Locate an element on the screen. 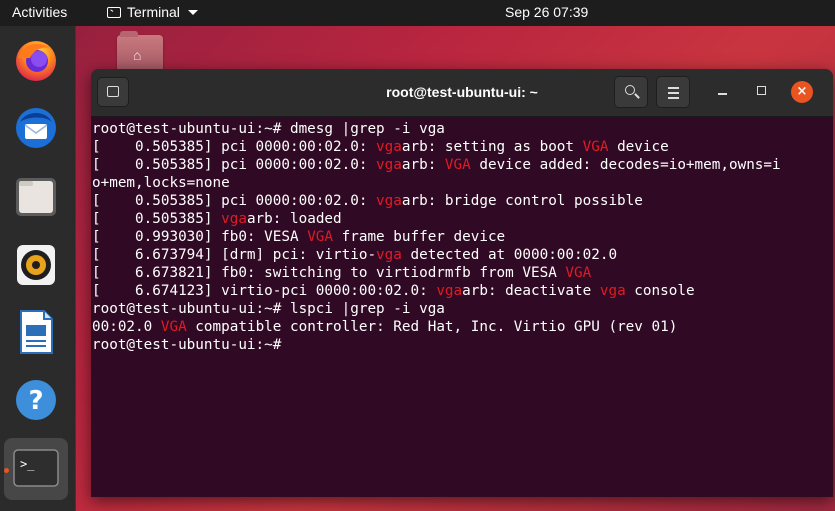 The height and width of the screenshot is (511, 835). terminal-icon: >_ is located at coordinates (36, 468).